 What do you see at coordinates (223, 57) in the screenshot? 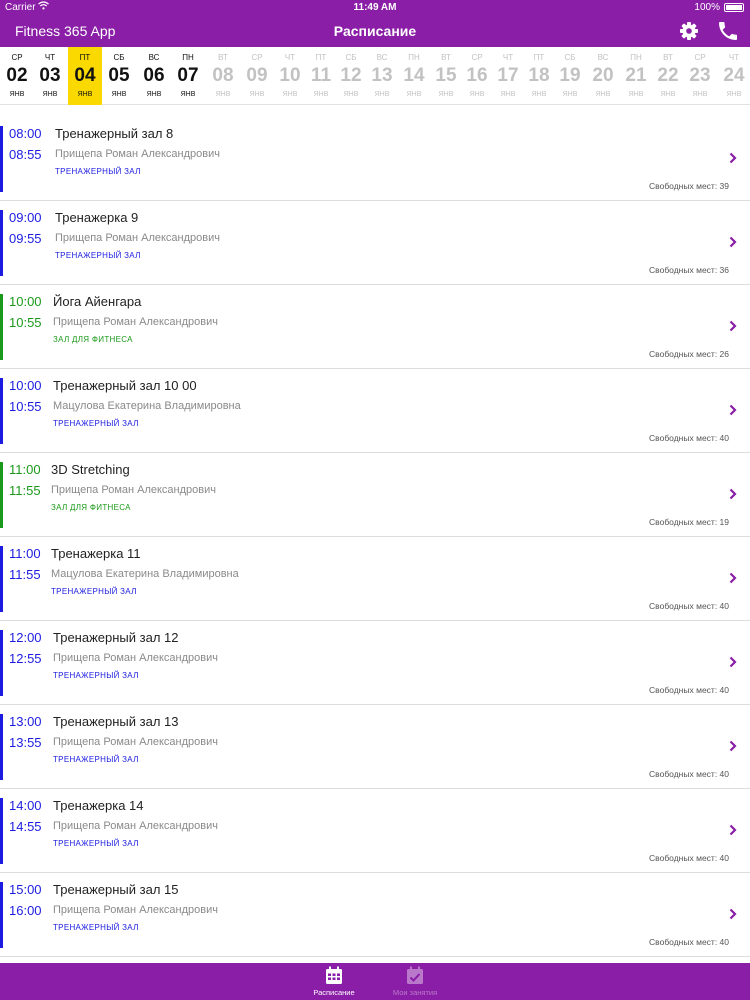
I see `day-weekday: ВТ` at bounding box center [223, 57].